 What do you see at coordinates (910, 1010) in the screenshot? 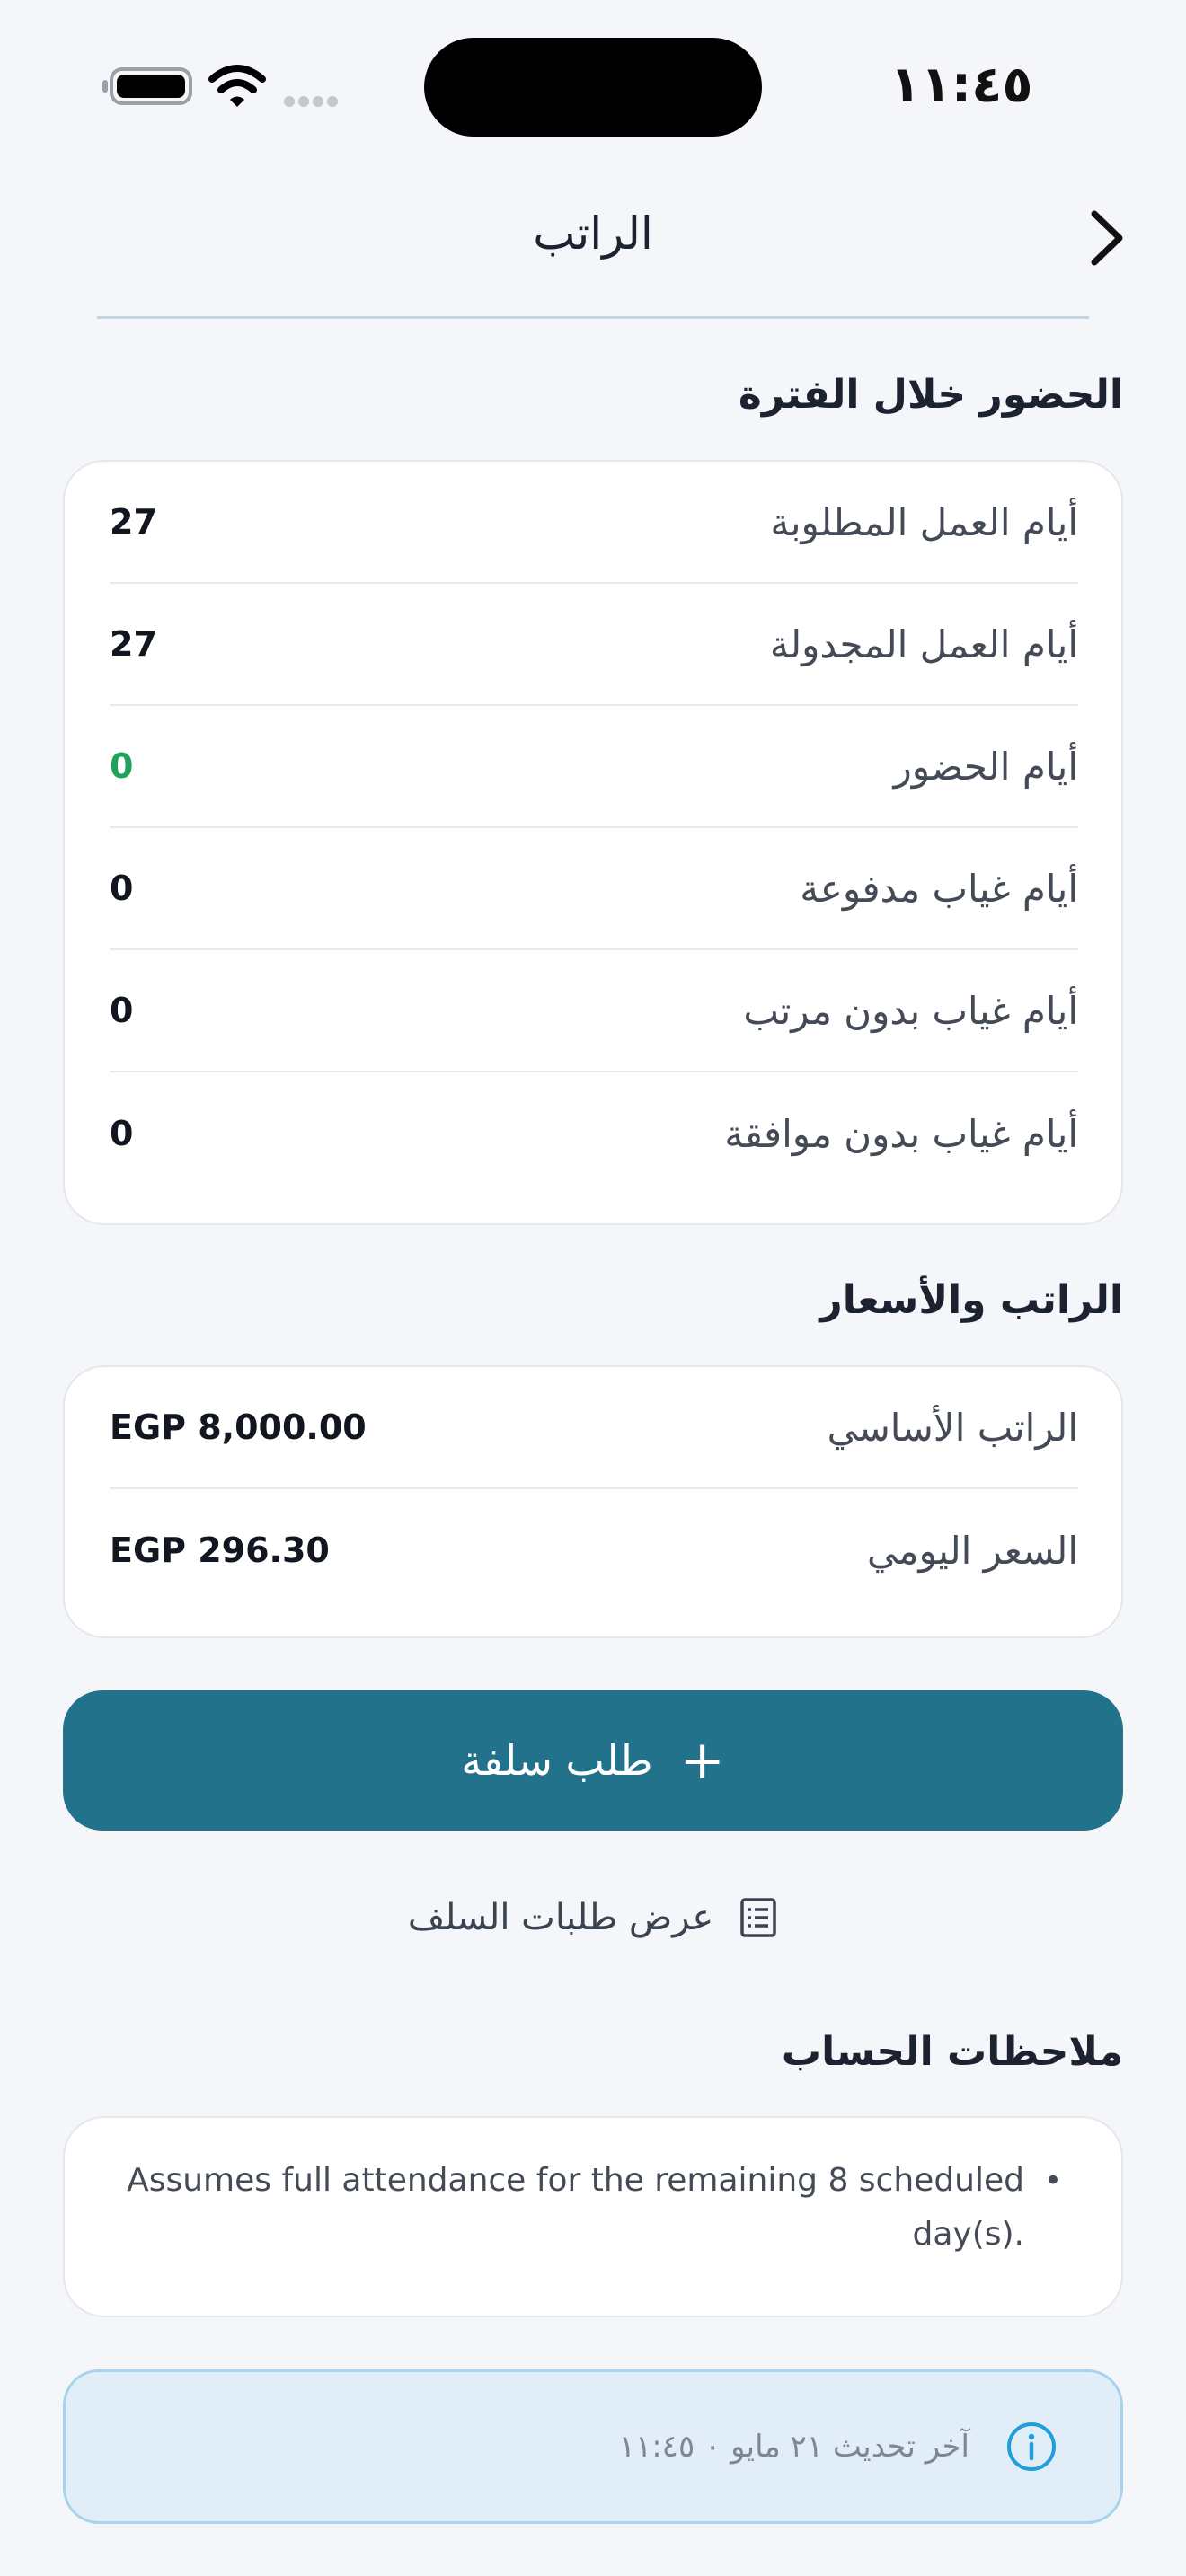
I see `row-label: أيام غياب بدون مرتب` at bounding box center [910, 1010].